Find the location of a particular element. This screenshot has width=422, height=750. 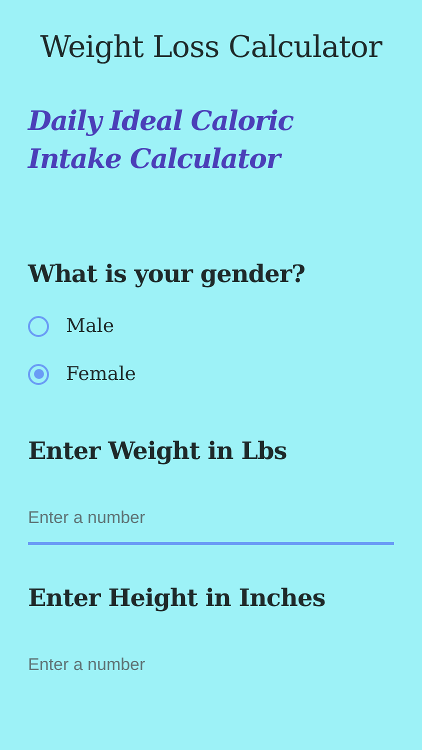

calculator-subtitle: Daily Ideal Caloric Intake Calculator is located at coordinates (161, 141).